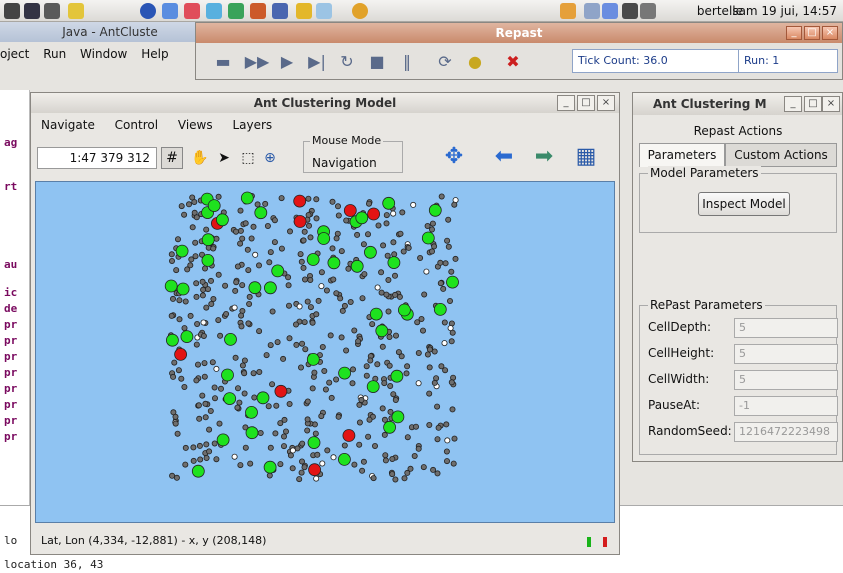  What do you see at coordinates (170, 11) in the screenshot?
I see `firefox-icon` at bounding box center [170, 11].